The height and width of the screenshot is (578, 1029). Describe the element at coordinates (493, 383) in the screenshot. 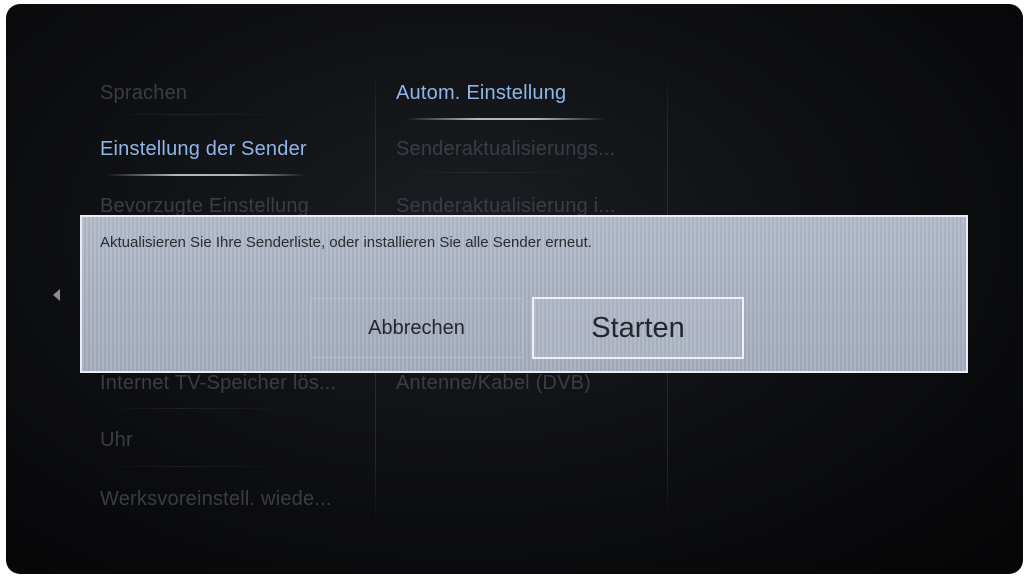

I see `submenu-item-antenne-kabel: Antenne/Kabel (DVB)` at that location.